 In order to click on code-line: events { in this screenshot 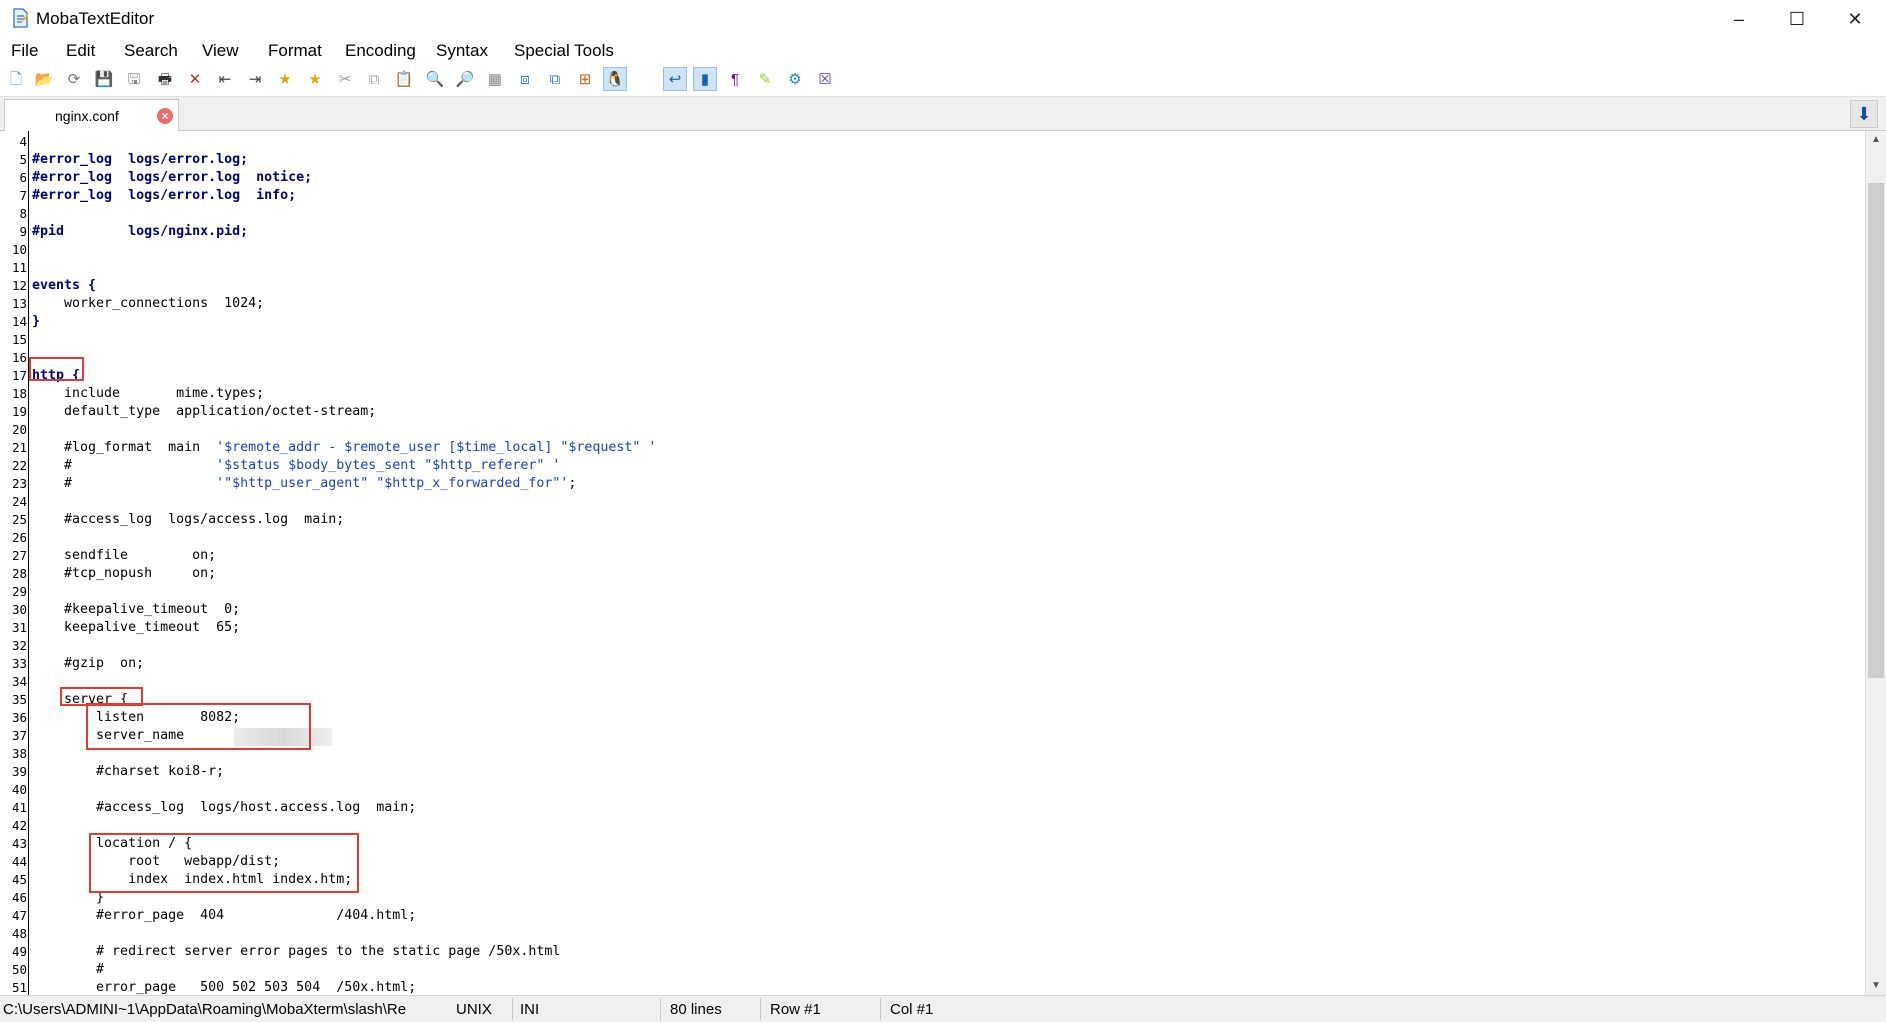, I will do `click(64, 286)`.